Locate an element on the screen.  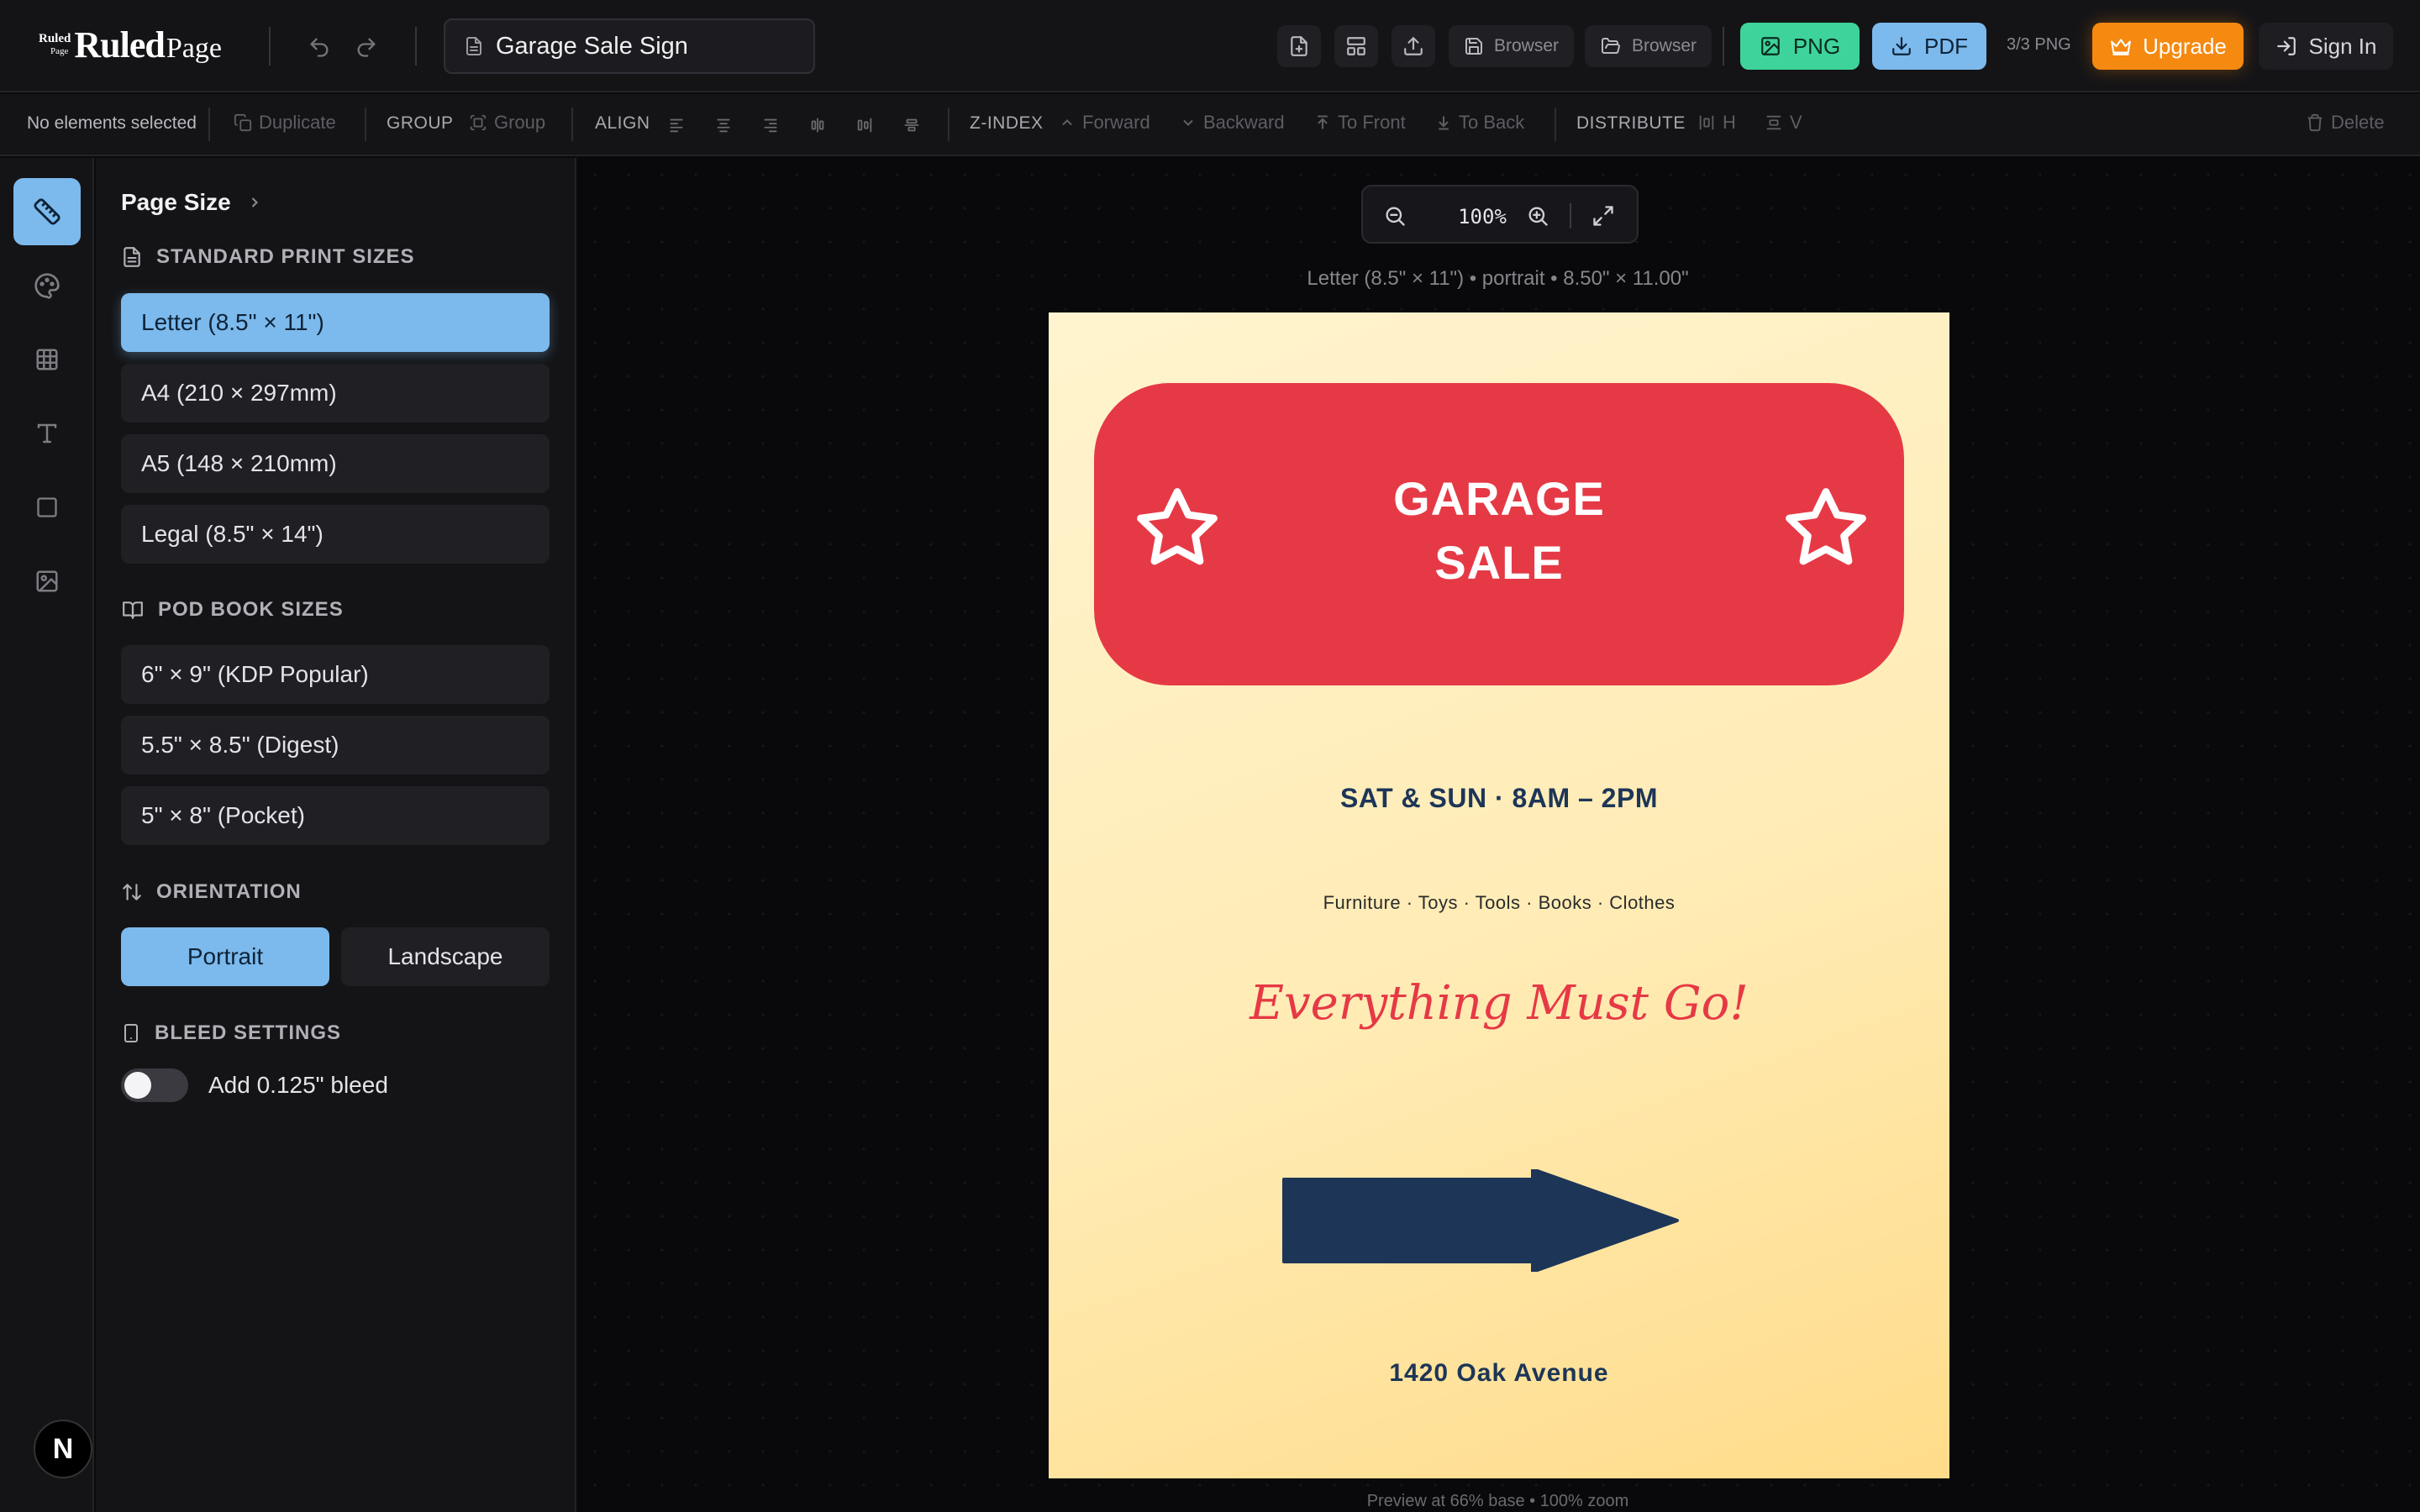
panel-title-text: Page Size is located at coordinates (176, 202).